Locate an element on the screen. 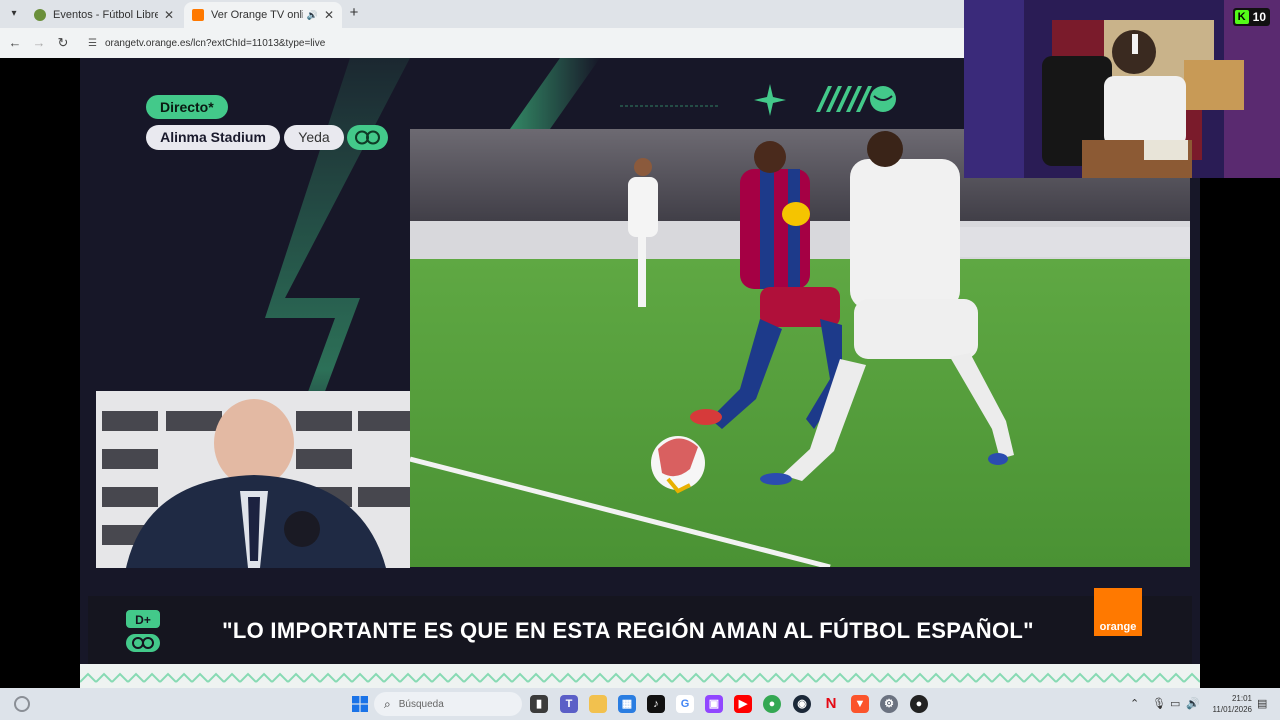 Image resolution: width=1280 pixels, height=720 pixels. orange-logo-icon is located at coordinates (198, 15).